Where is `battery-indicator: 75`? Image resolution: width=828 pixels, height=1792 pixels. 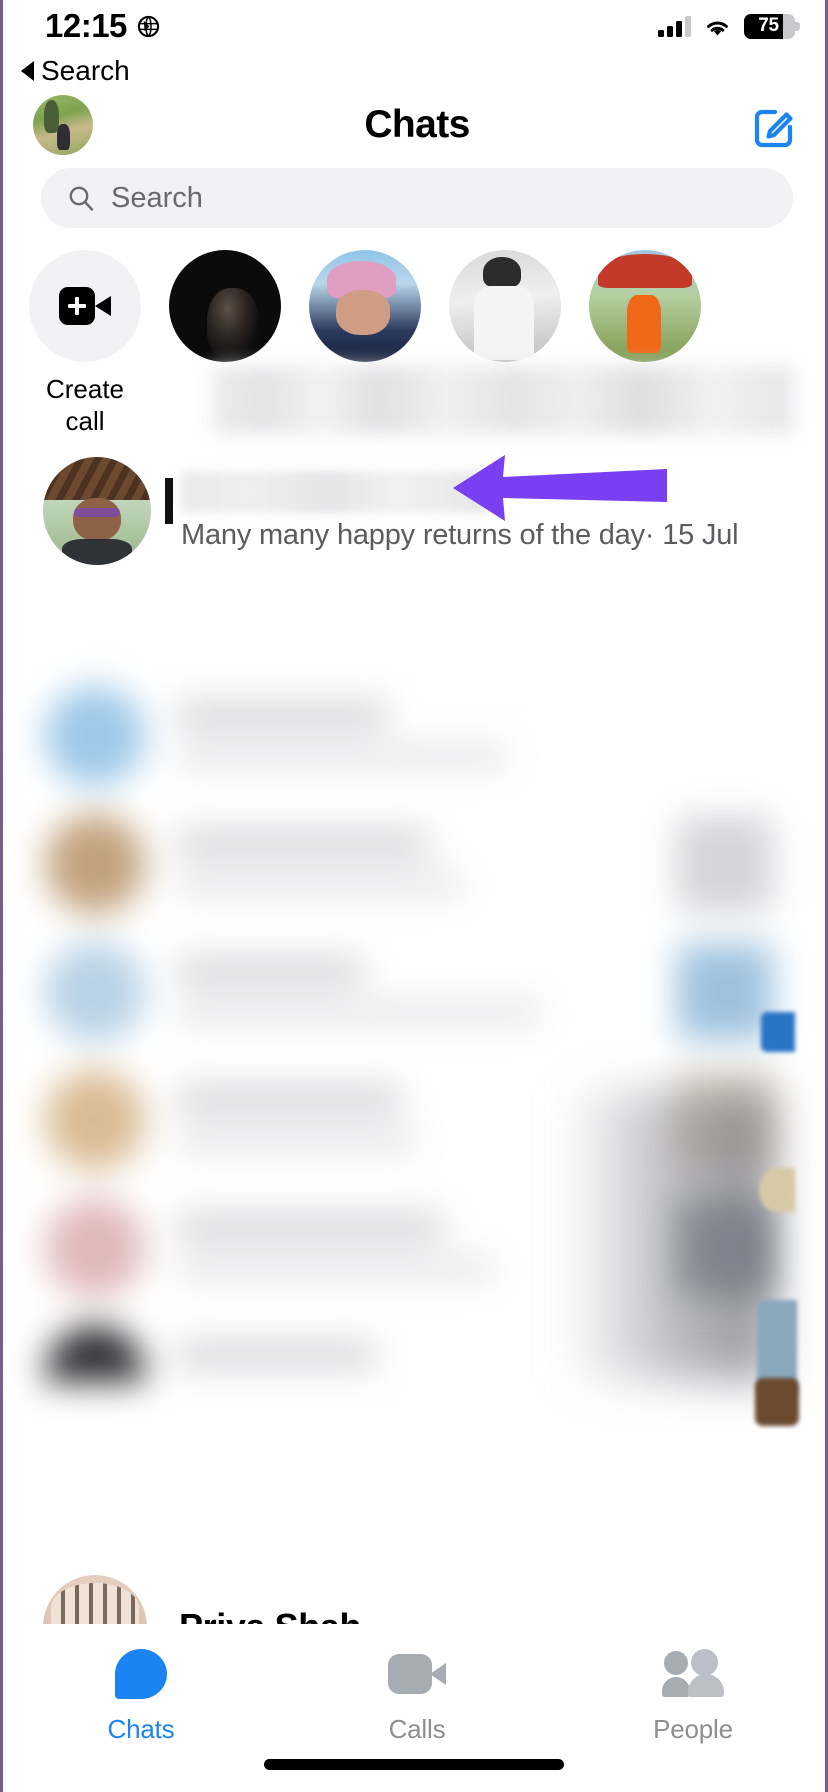 battery-indicator: 75 is located at coordinates (772, 26).